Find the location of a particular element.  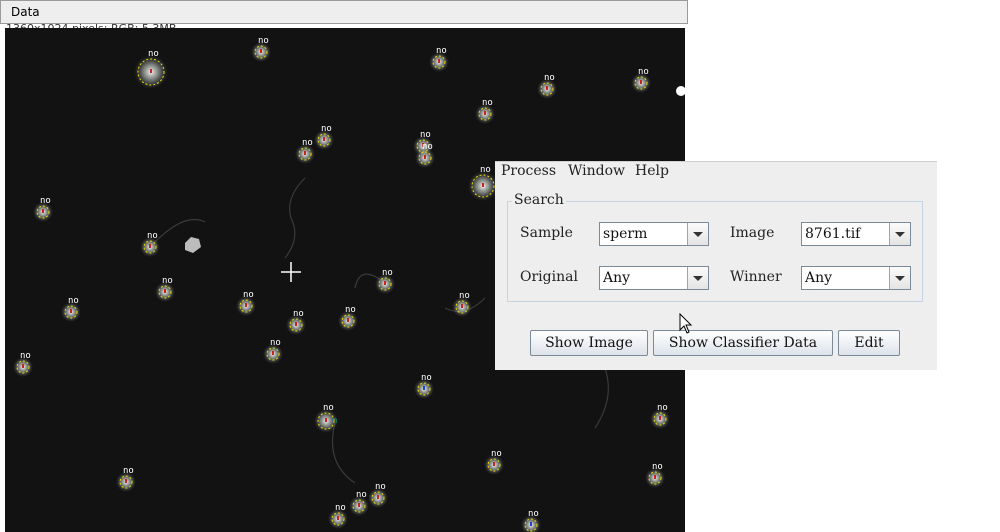

winner-label: Winner is located at coordinates (756, 277).